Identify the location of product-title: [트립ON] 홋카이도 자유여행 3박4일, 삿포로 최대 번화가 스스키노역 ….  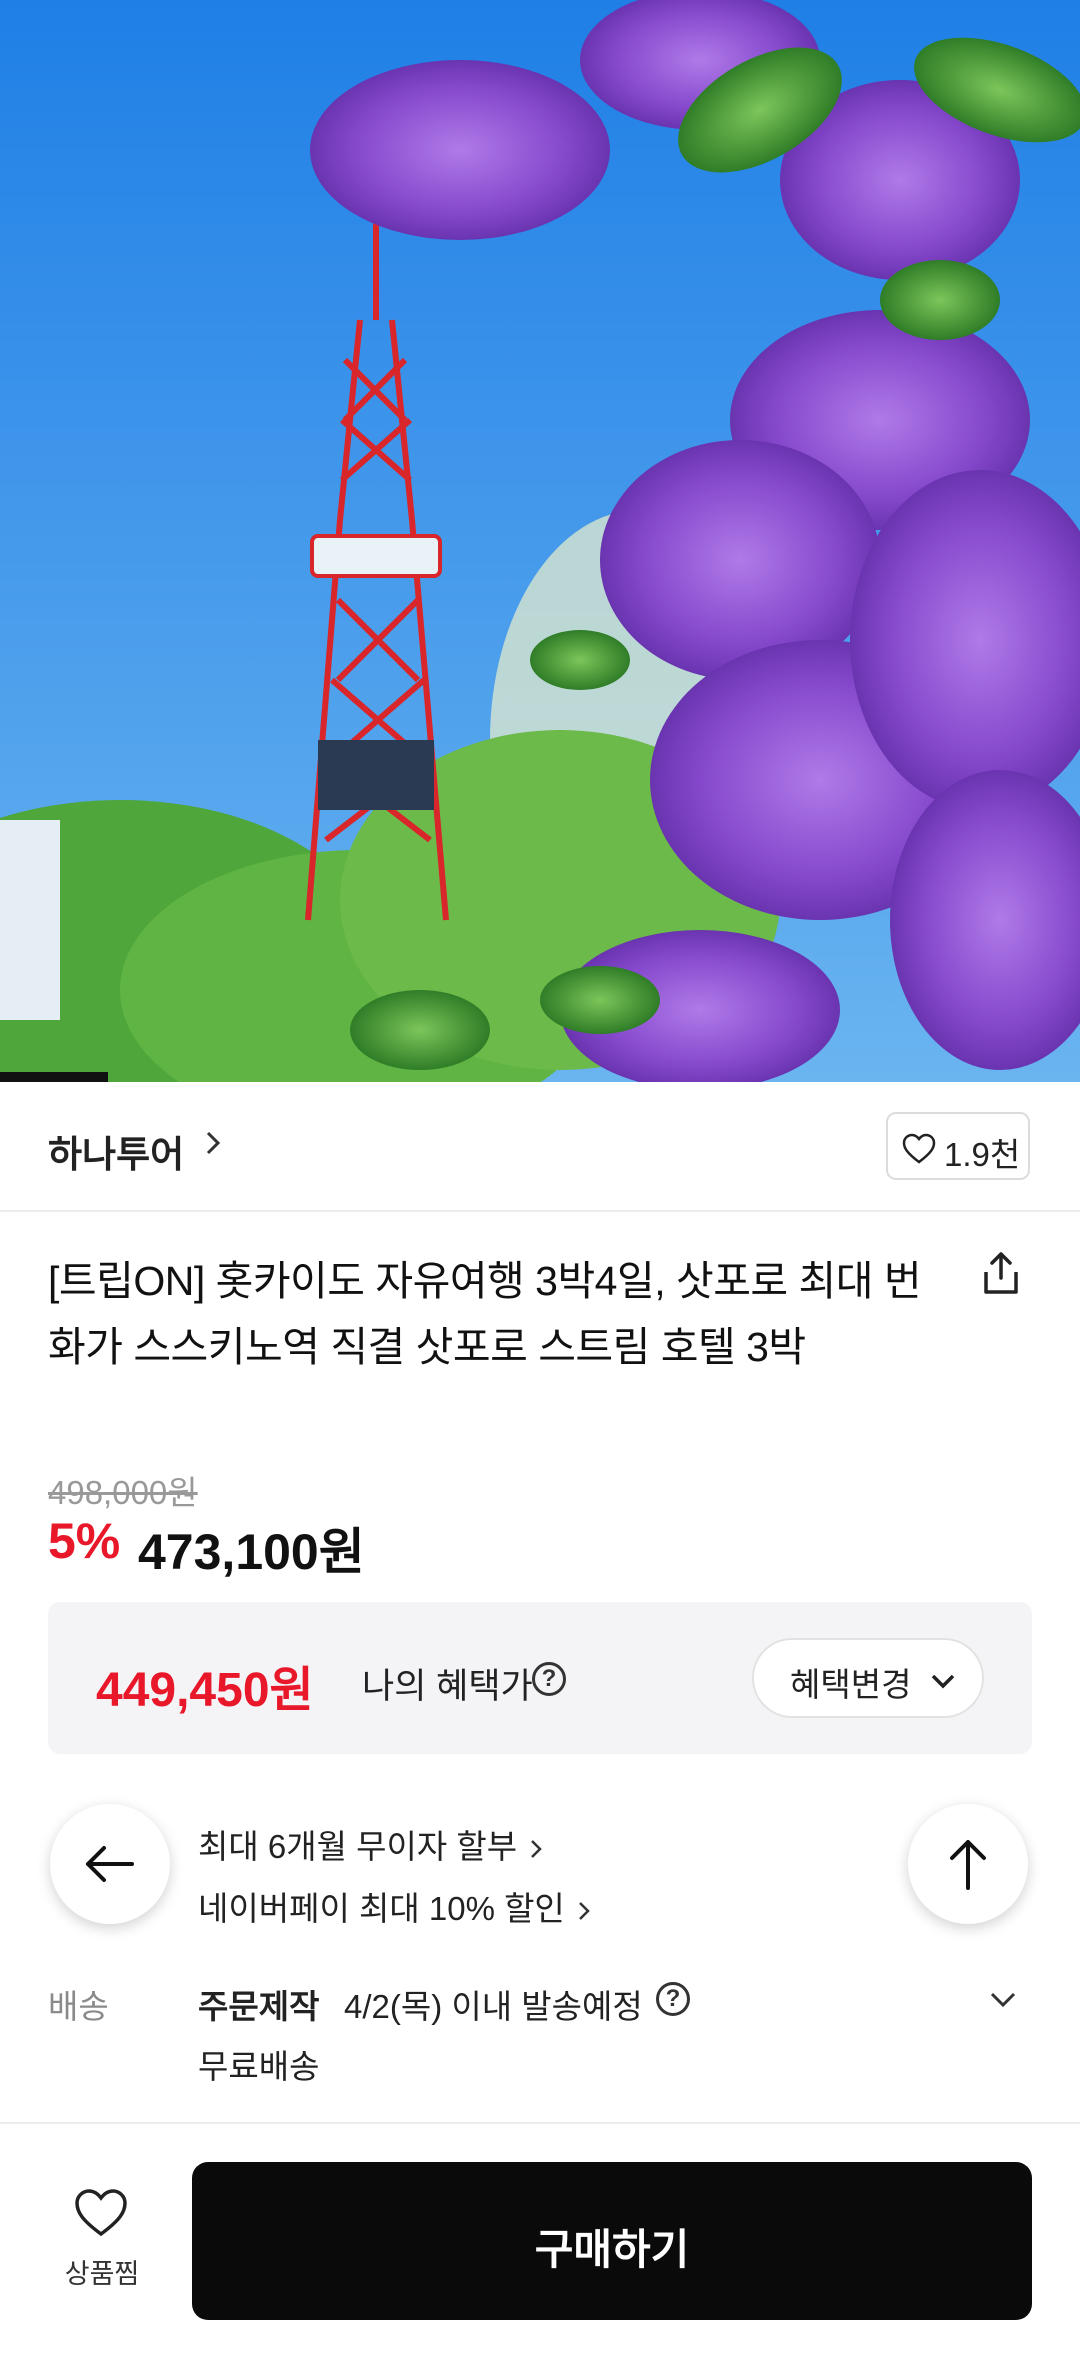
(485, 1314).